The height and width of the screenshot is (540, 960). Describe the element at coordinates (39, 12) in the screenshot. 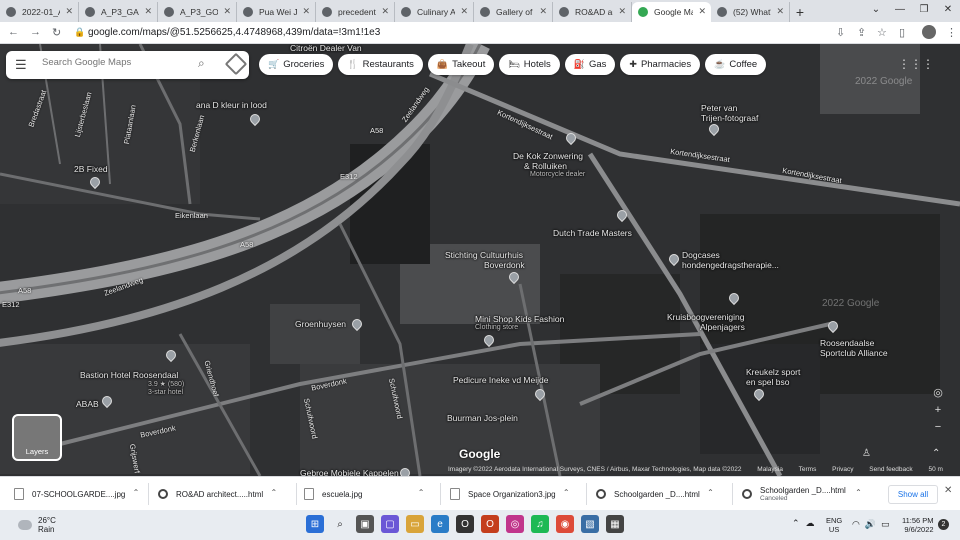

I see `browser-tab: 2022-01_AI ✕` at that location.